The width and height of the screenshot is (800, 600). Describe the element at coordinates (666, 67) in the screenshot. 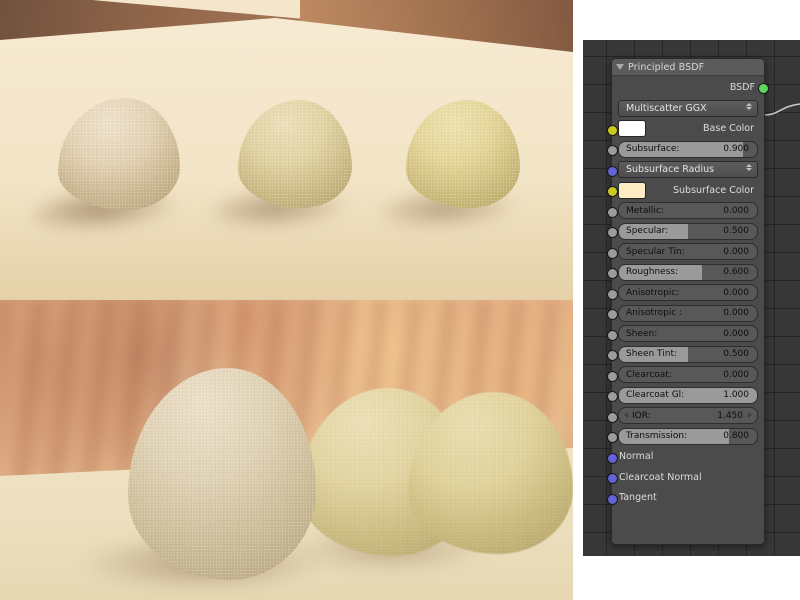

I see `node-title: Principled BSDF` at that location.